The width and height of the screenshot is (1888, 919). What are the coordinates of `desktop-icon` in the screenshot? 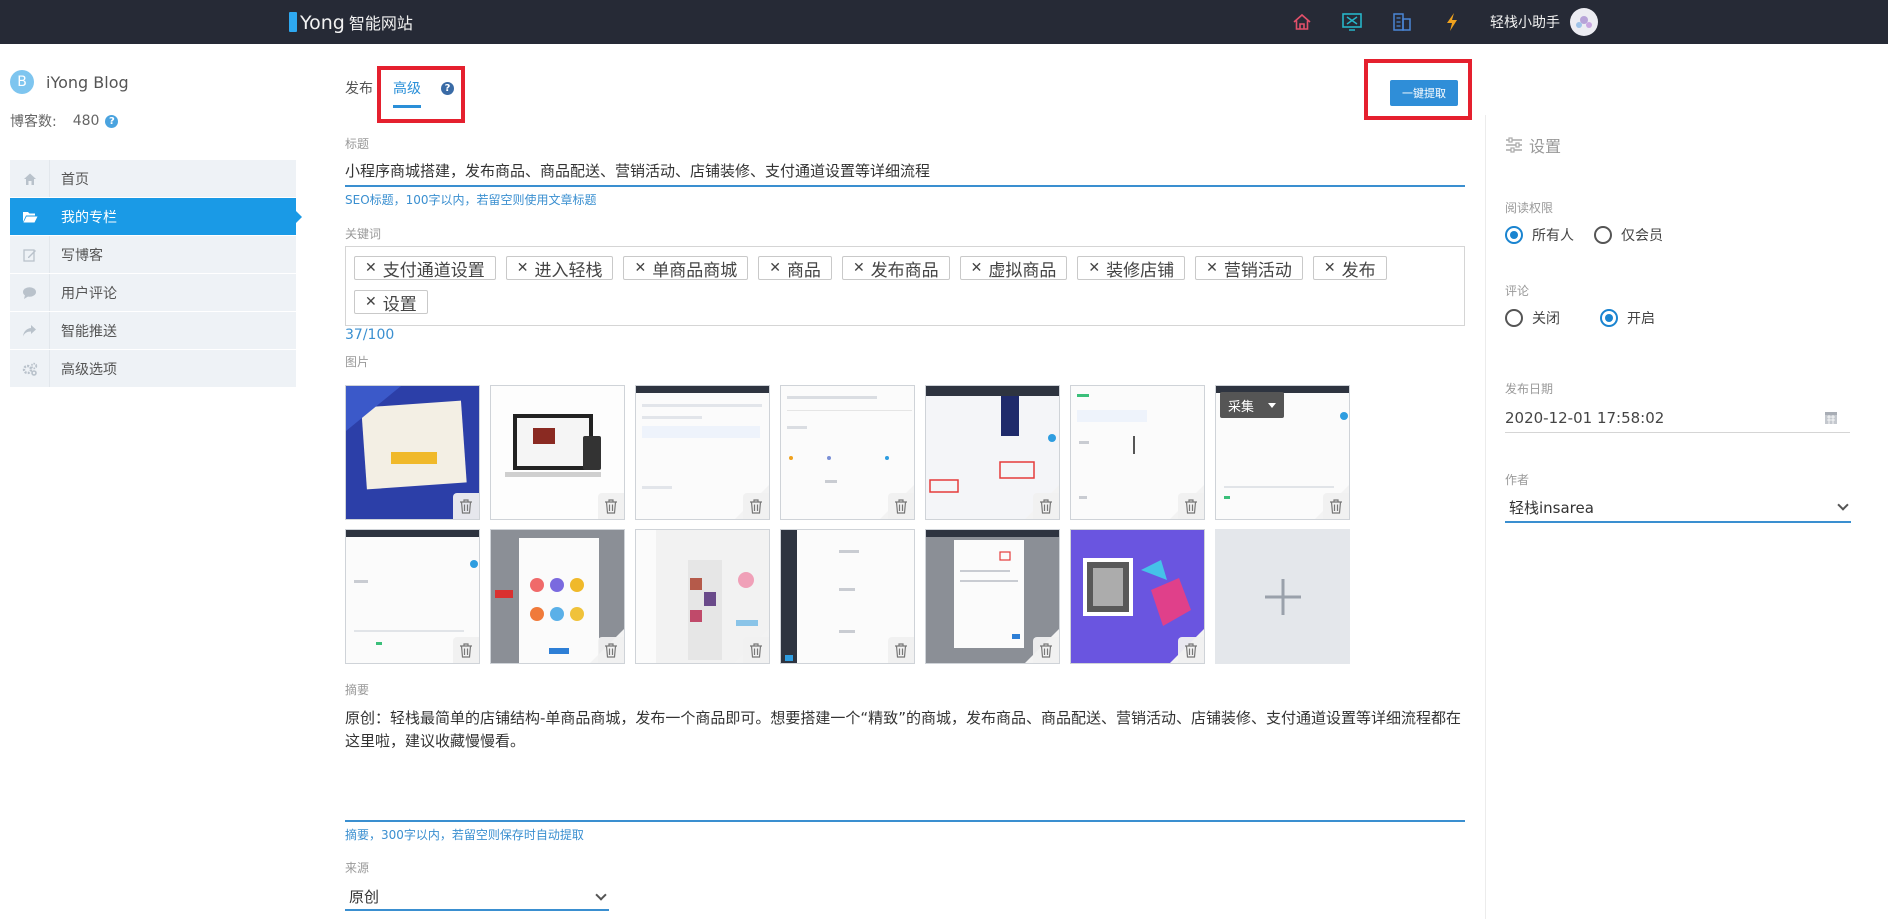 It's located at (1352, 22).